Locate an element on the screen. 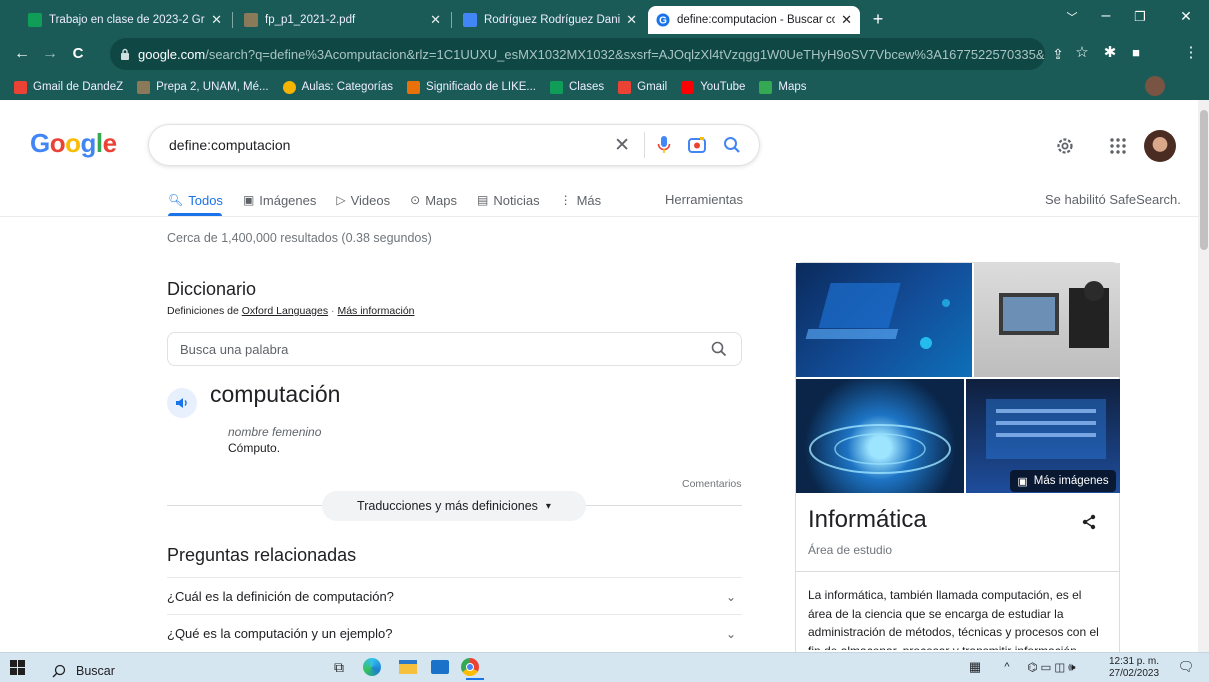 This screenshot has height=682, width=1209. youtube-icon is located at coordinates (688, 87).